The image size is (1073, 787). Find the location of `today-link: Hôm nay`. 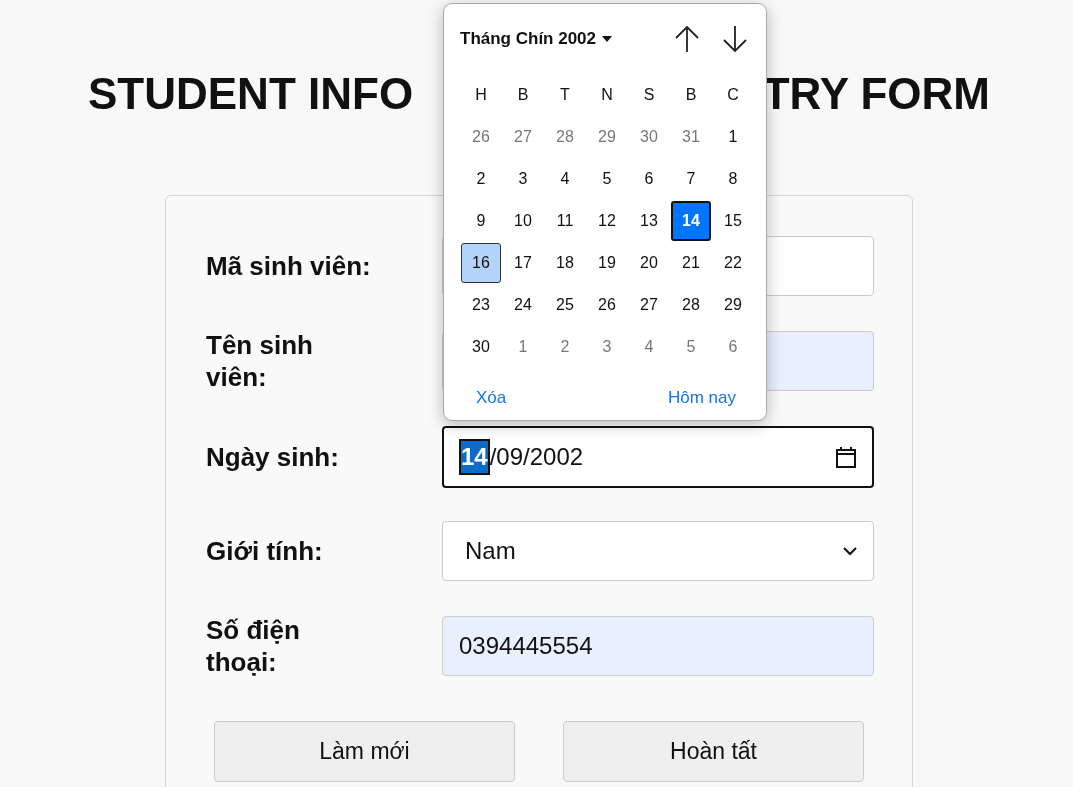

today-link: Hôm nay is located at coordinates (701, 398).